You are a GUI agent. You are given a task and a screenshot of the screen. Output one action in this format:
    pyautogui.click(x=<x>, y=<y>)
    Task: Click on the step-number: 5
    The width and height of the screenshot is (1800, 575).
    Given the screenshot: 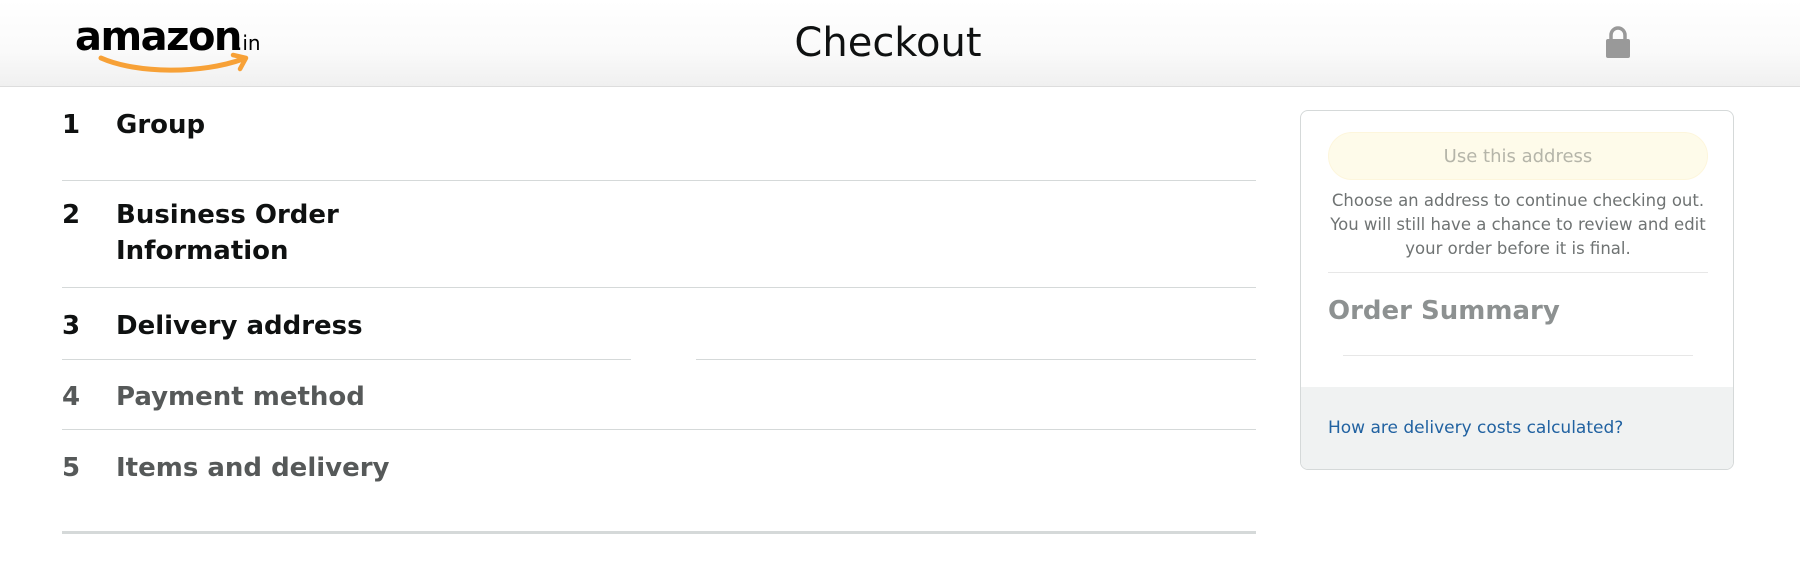 What is the action you would take?
    pyautogui.click(x=71, y=468)
    